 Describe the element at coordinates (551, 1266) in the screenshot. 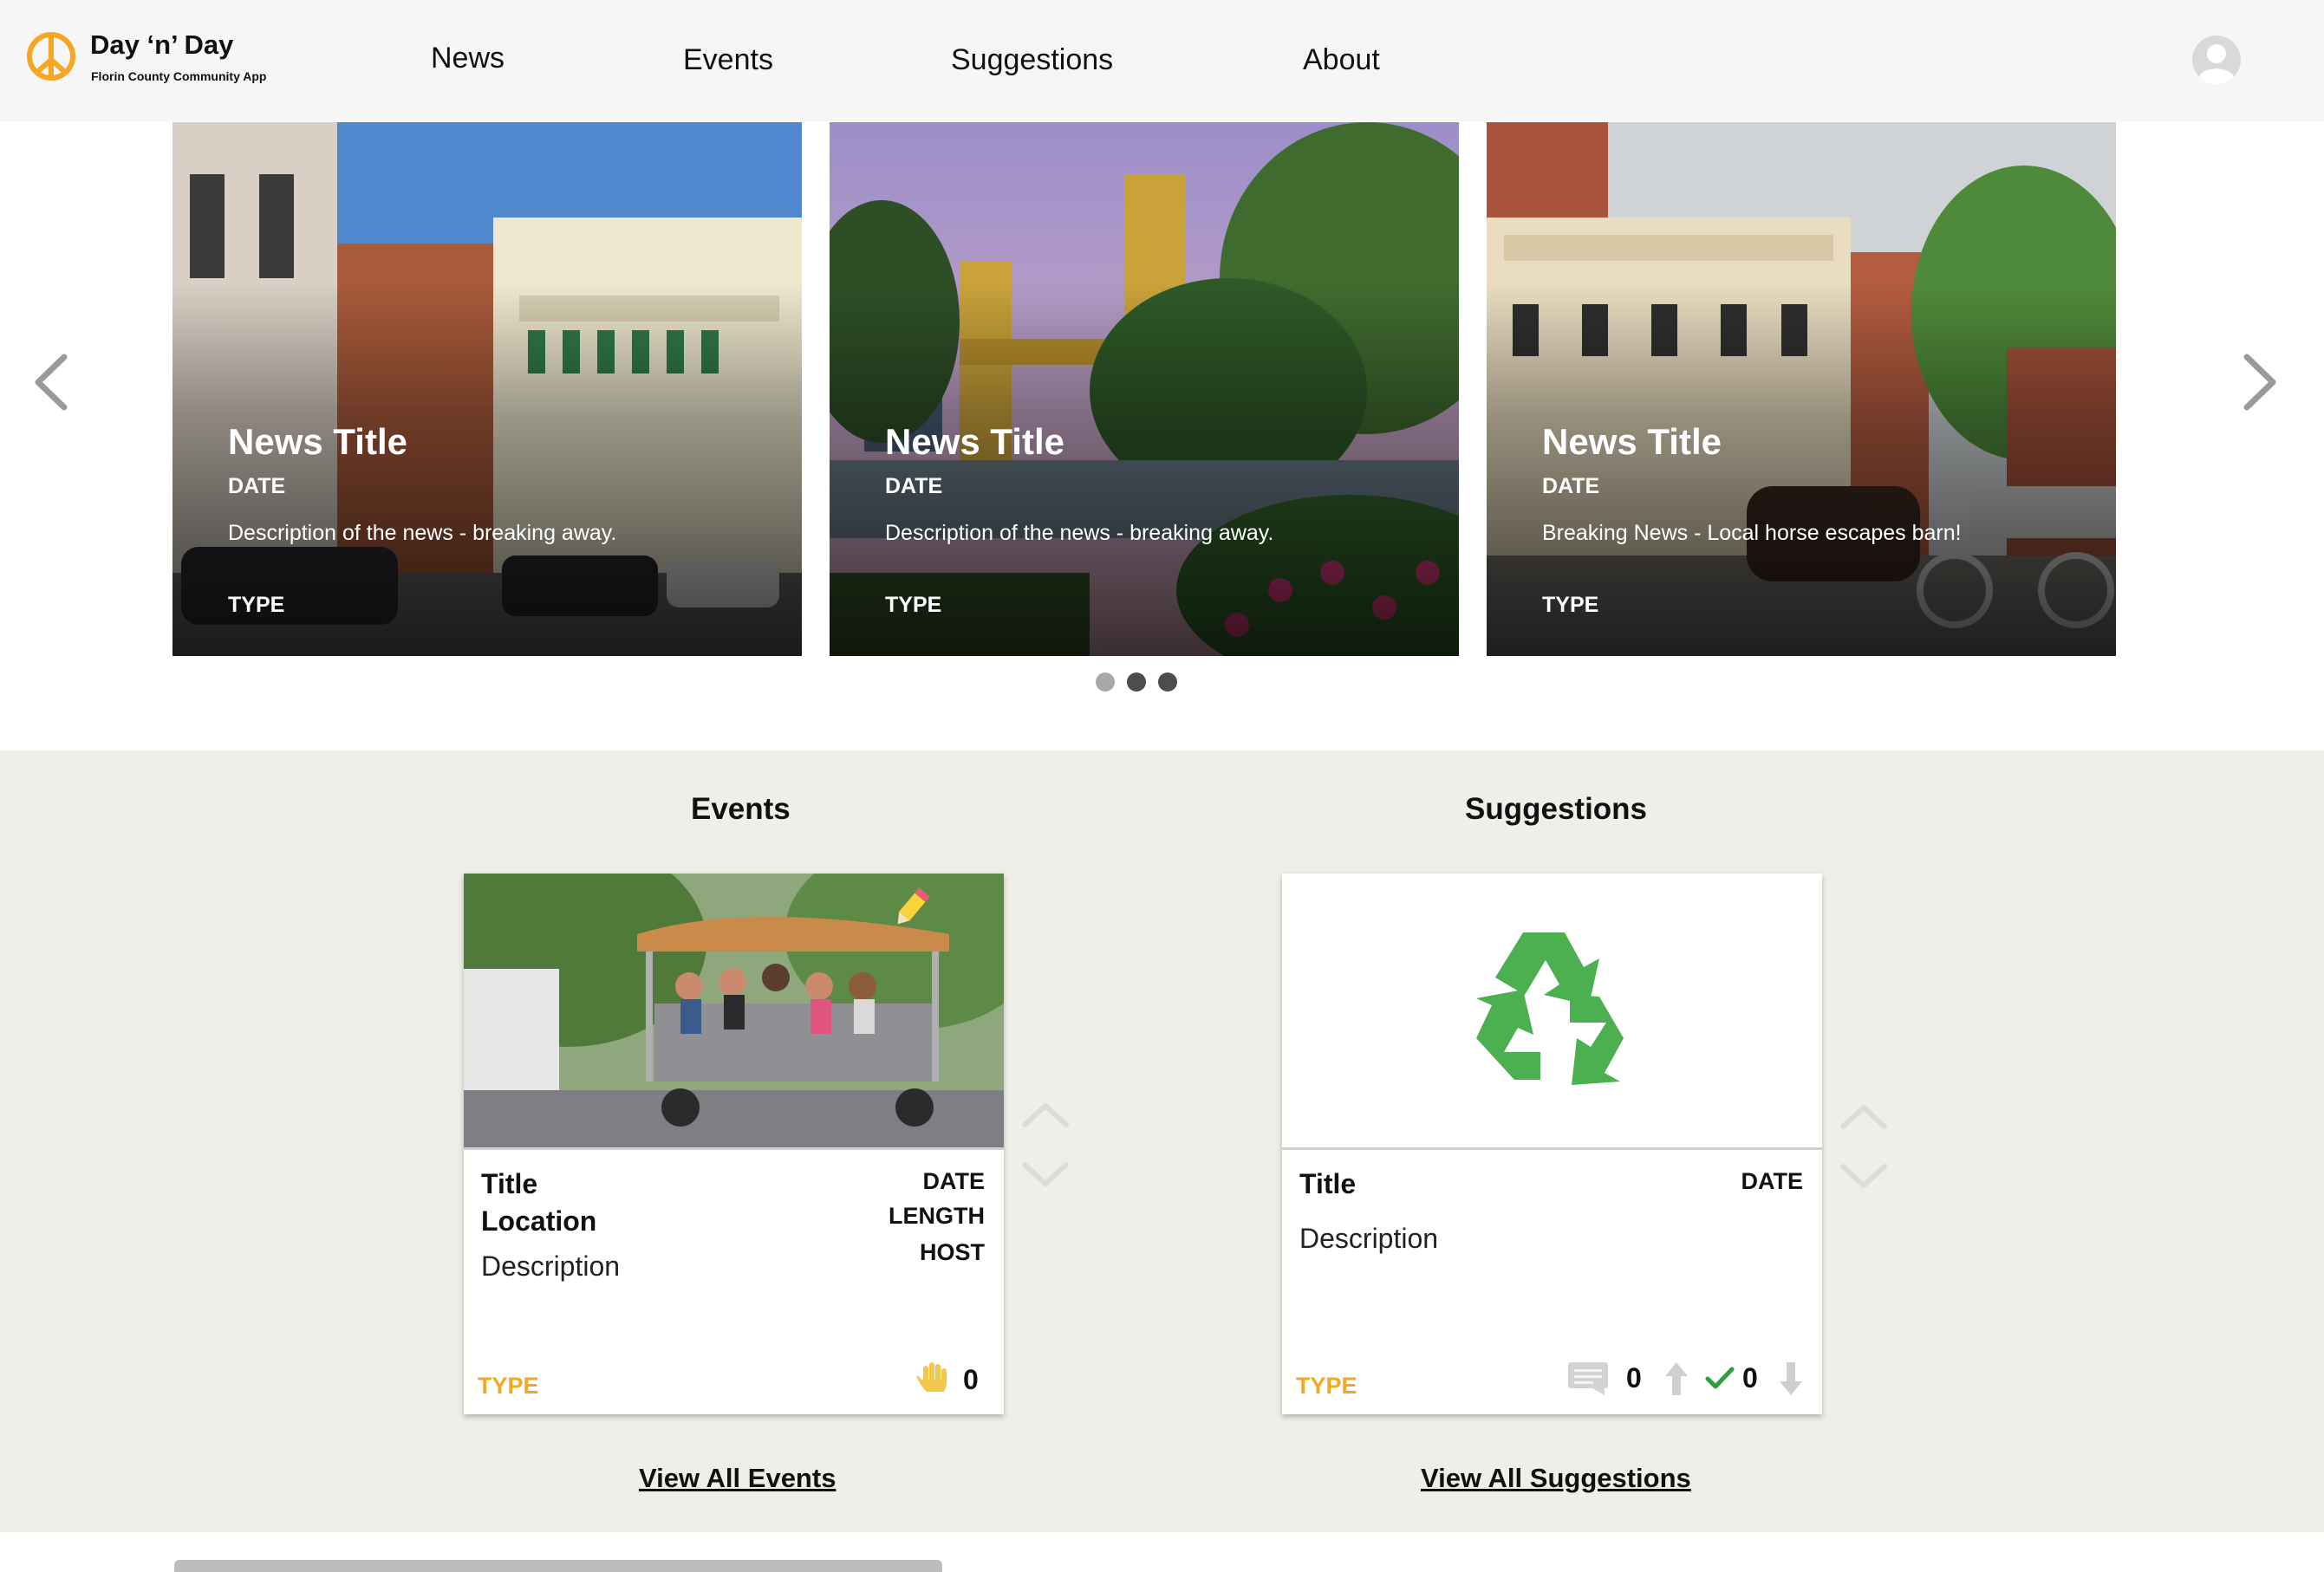

I see `event-description: Description` at that location.